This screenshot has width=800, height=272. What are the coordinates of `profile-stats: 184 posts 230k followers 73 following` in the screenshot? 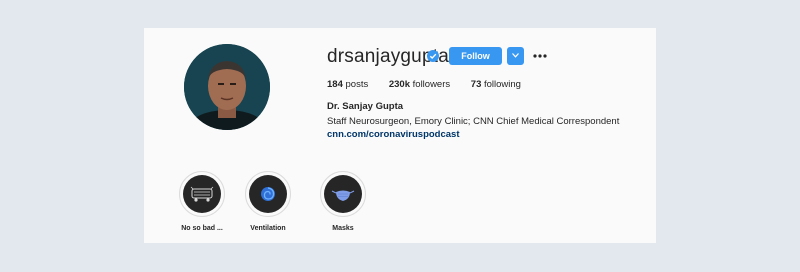 It's located at (433, 84).